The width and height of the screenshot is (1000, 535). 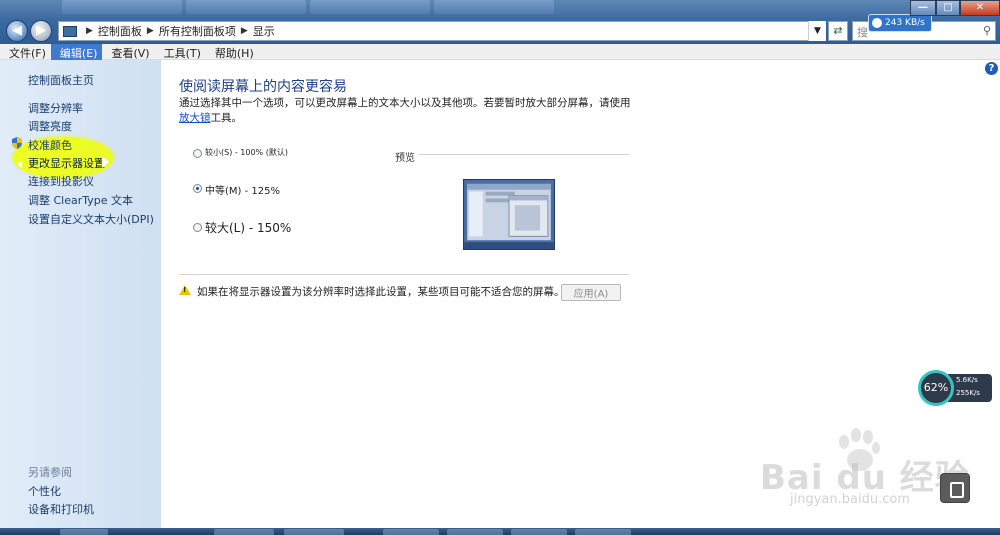 I want to click on preview-divider, so click(x=524, y=154).